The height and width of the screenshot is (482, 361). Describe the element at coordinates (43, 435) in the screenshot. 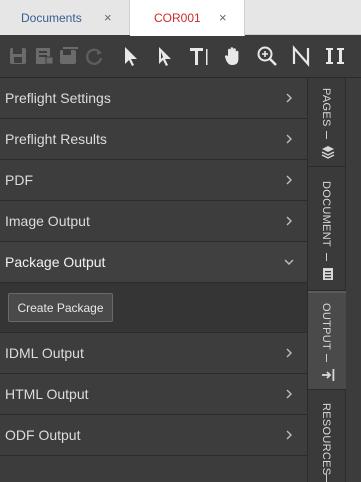

I see `row-label: ODF Output` at that location.